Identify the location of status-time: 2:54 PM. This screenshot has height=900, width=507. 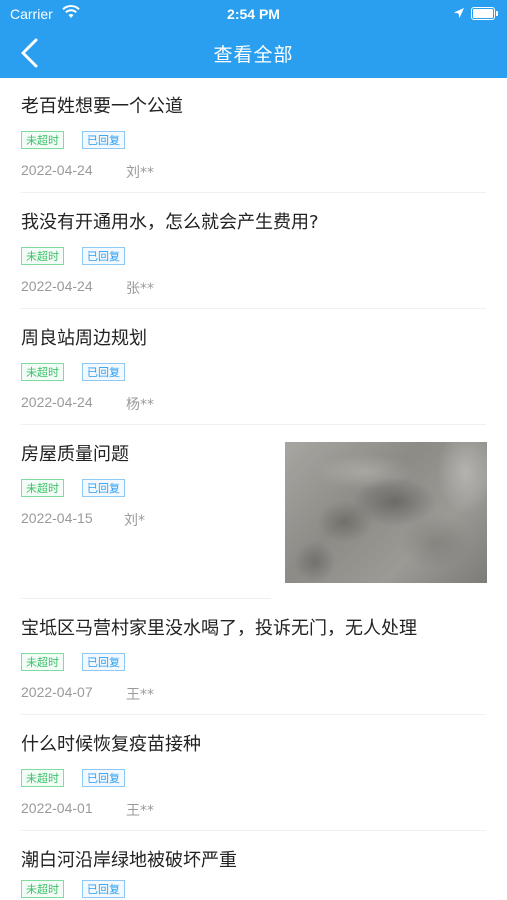
(253, 14).